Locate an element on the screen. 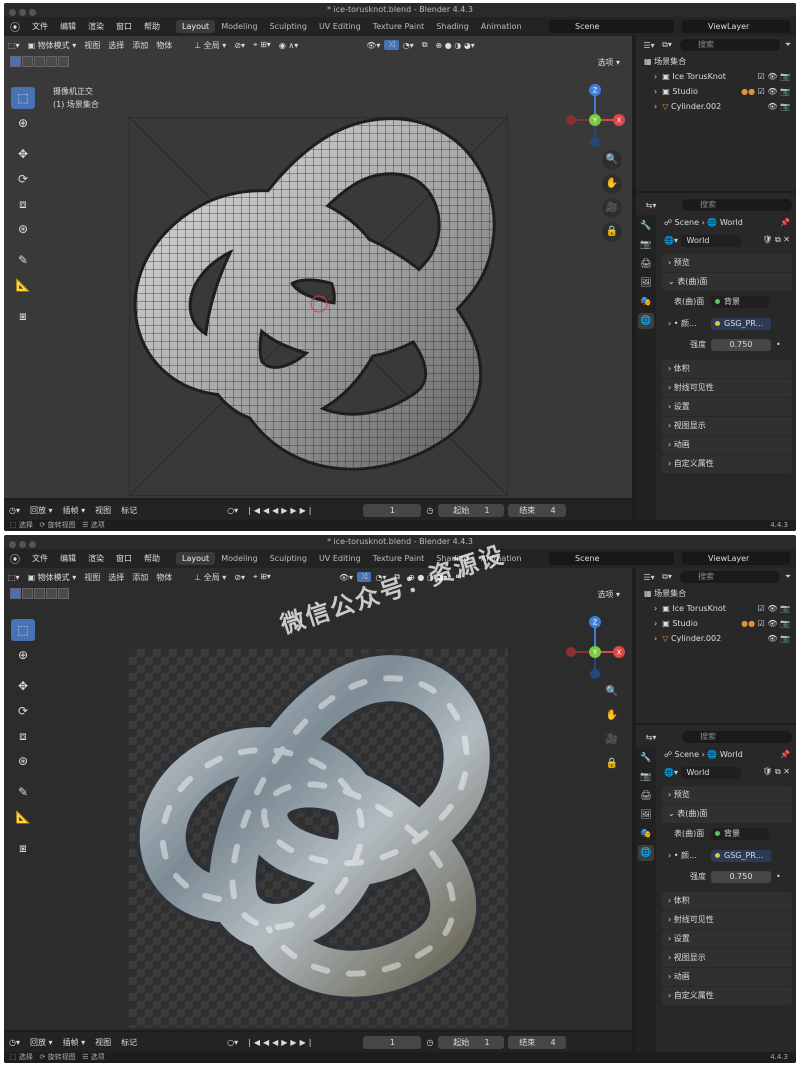  display-mode-icon: ⧉▾ is located at coordinates (667, 45).